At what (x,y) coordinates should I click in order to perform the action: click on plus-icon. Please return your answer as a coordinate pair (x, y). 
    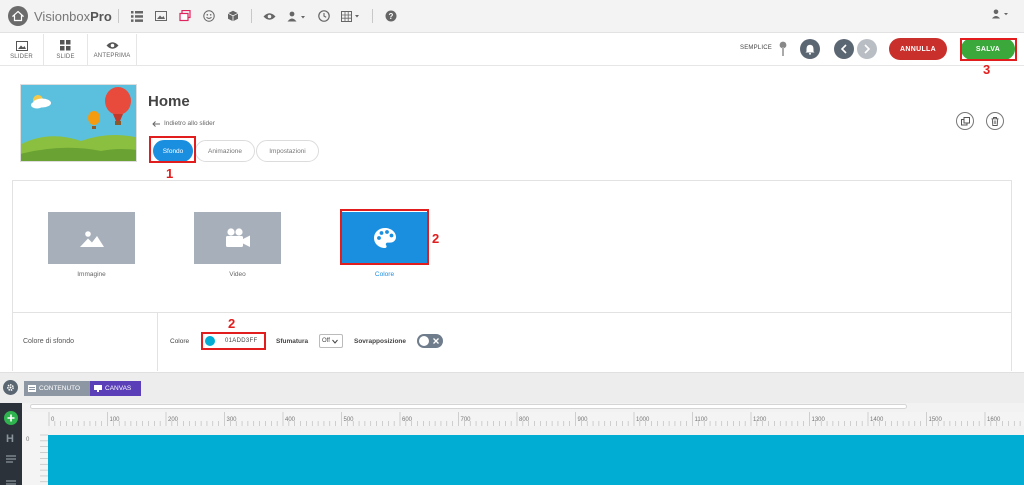
    Looking at the image, I should click on (11, 418).